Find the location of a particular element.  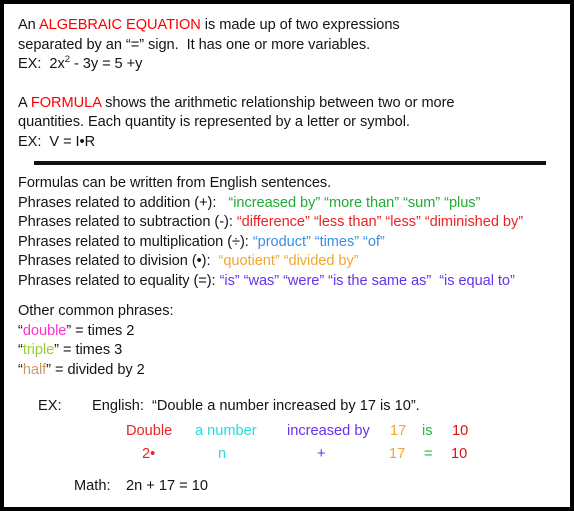

mapping-math-symbol: = is located at coordinates (428, 454).